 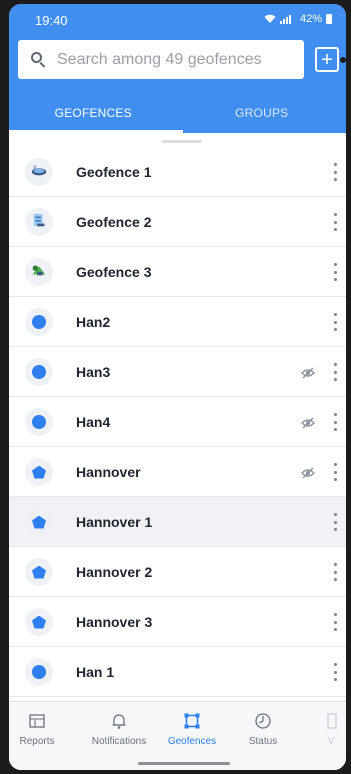 I want to click on building-icon, so click(x=39, y=222).